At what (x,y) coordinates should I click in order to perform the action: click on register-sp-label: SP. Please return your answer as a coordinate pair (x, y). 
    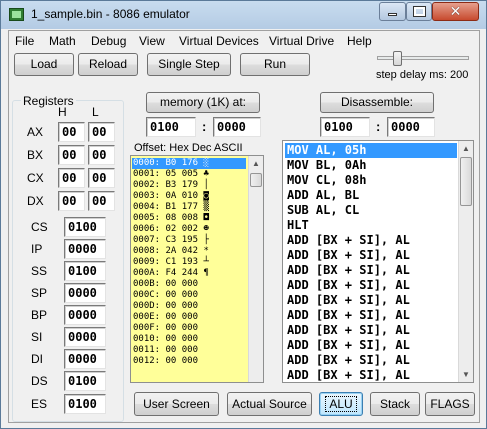
    Looking at the image, I should click on (39, 293).